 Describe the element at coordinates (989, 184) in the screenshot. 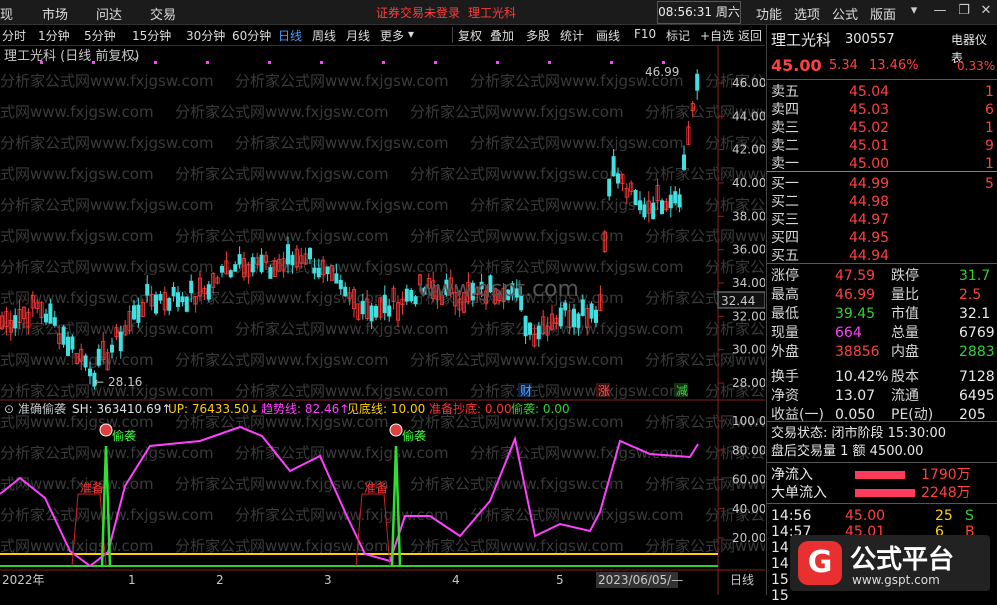

I see `bid-volume: 5` at that location.